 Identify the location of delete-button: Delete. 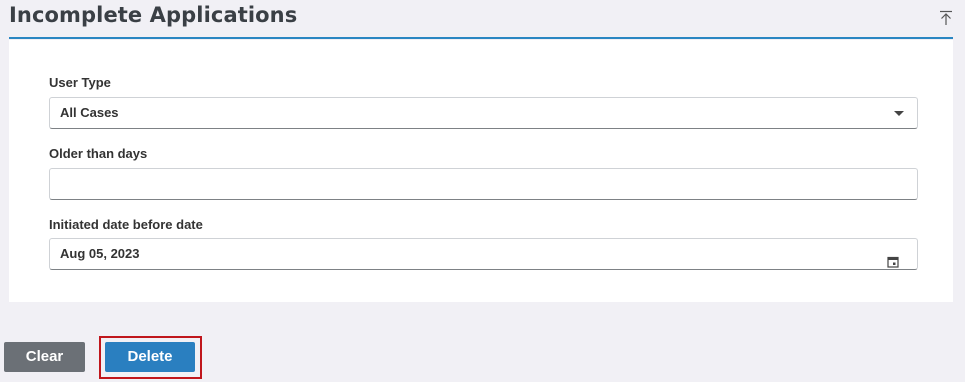
(150, 357).